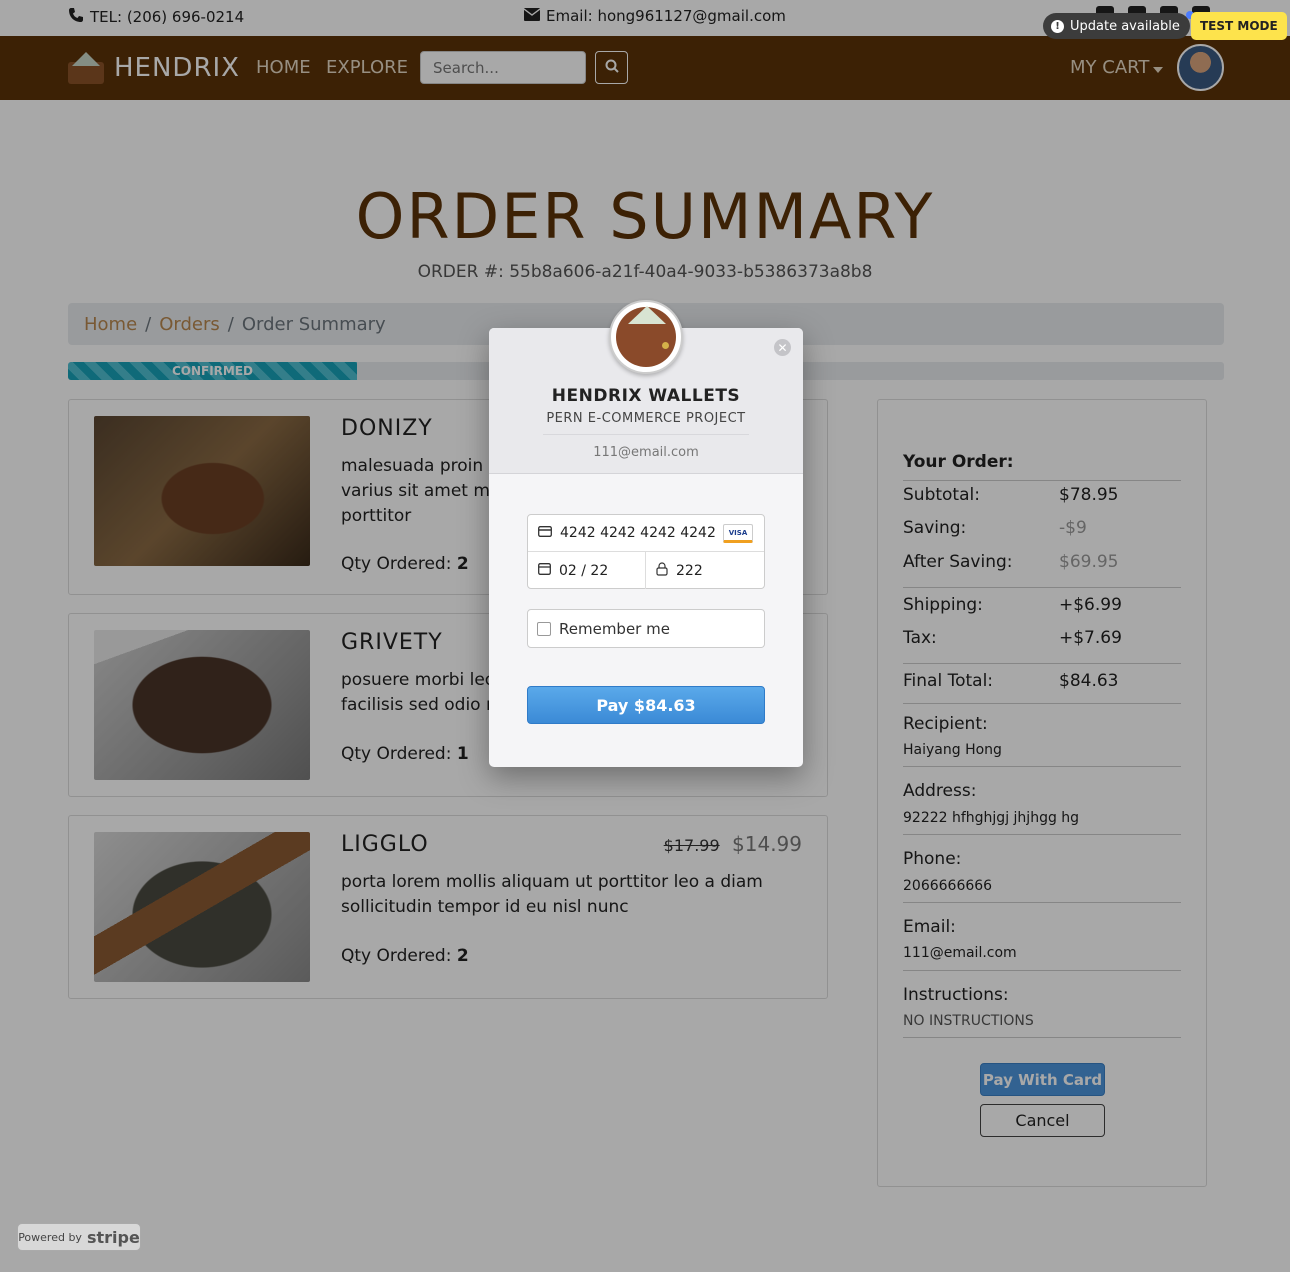 The width and height of the screenshot is (1290, 1272). What do you see at coordinates (544, 570) in the screenshot?
I see `calendar-icon` at bounding box center [544, 570].